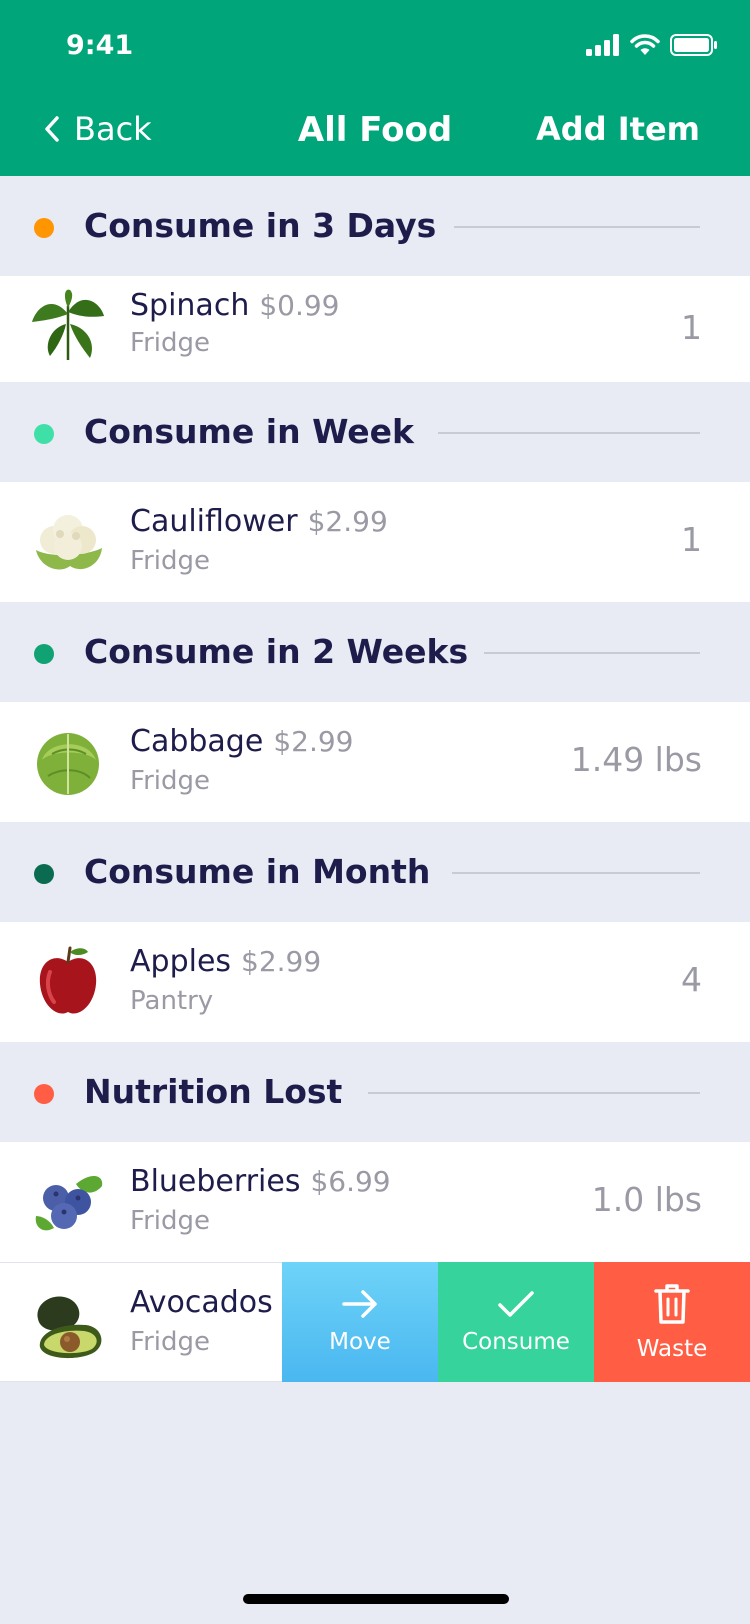 This screenshot has width=750, height=1624. What do you see at coordinates (197, 741) in the screenshot?
I see `food-name-text: Cabbage` at bounding box center [197, 741].